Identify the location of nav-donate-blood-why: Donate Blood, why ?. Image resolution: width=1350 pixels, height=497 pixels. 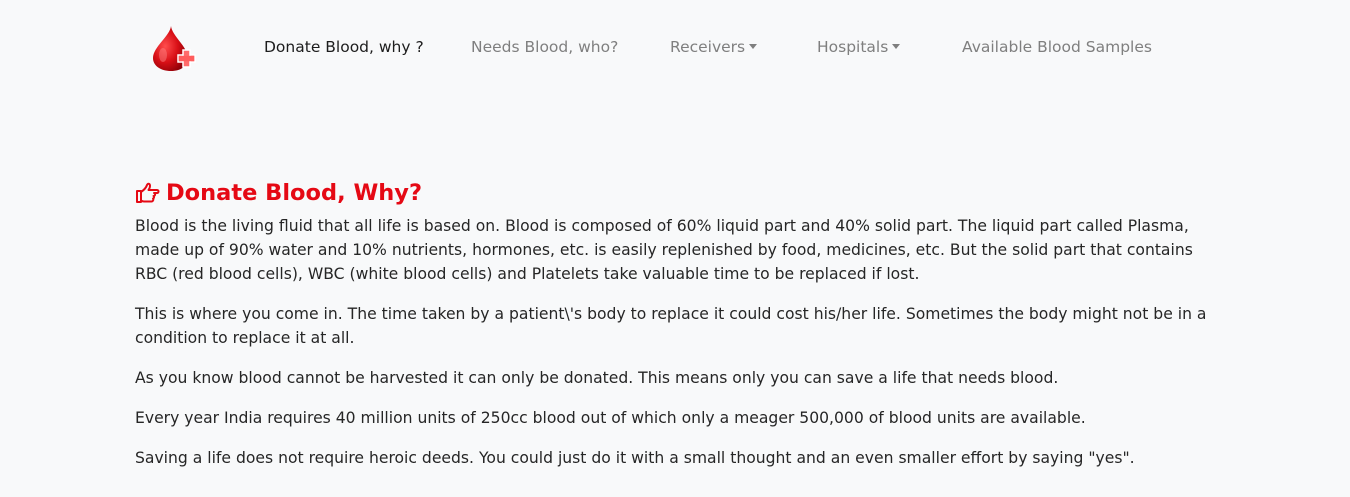
(344, 47).